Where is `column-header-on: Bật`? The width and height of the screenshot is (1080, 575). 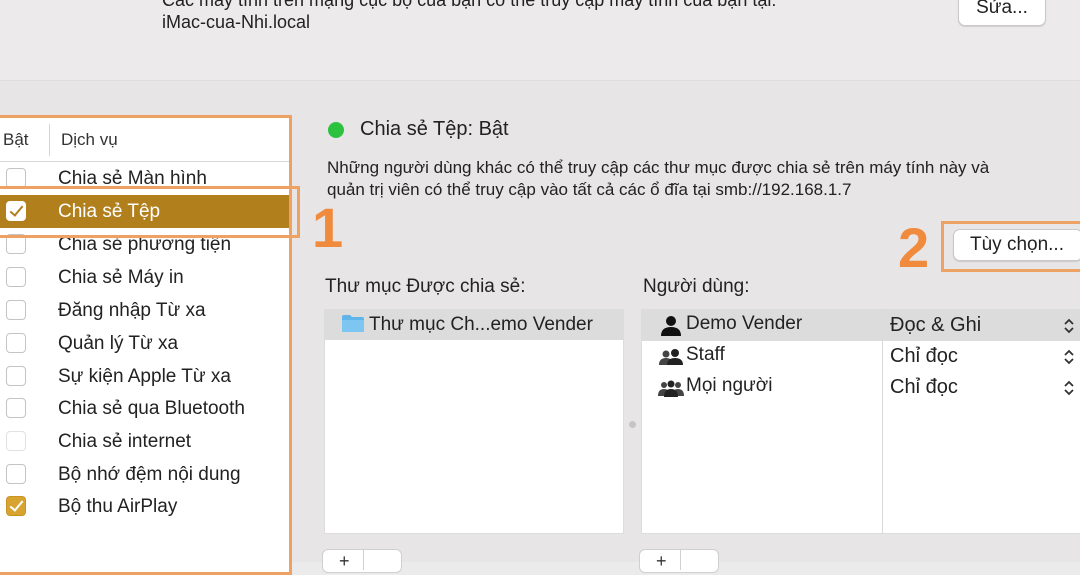
column-header-on: Bật is located at coordinates (16, 140).